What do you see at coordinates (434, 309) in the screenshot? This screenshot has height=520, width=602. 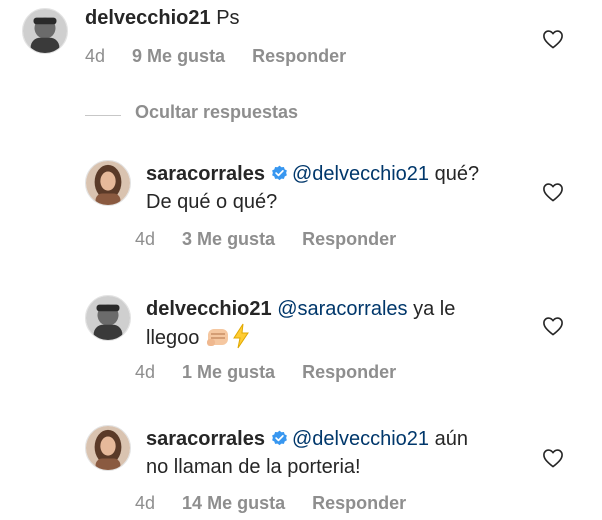 I see `comment-body: ya le` at bounding box center [434, 309].